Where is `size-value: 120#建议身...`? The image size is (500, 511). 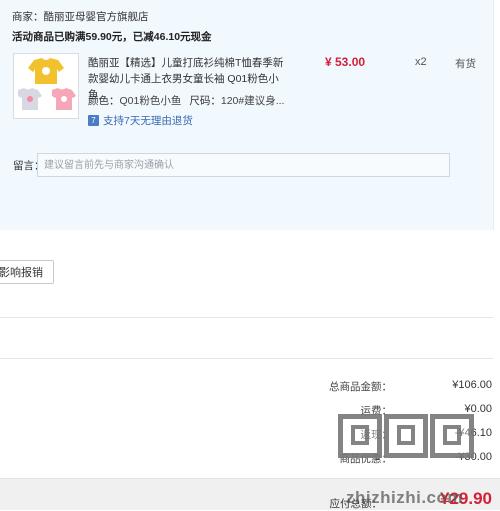 size-value: 120#建议身... is located at coordinates (252, 101).